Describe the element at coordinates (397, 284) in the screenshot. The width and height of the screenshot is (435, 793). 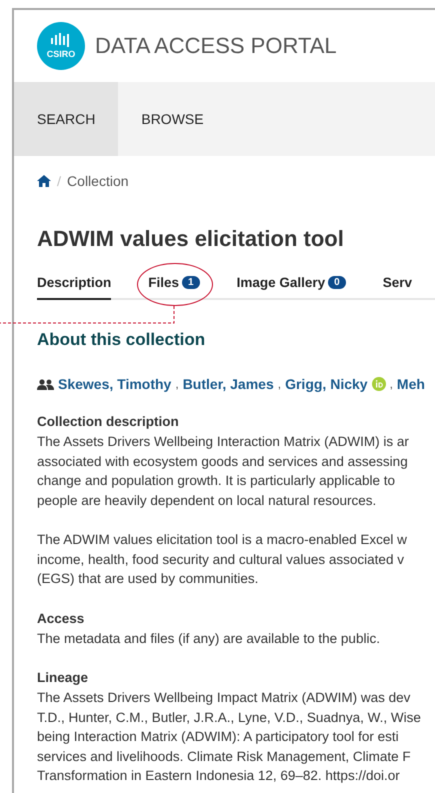
I see `tab: Serv` at that location.